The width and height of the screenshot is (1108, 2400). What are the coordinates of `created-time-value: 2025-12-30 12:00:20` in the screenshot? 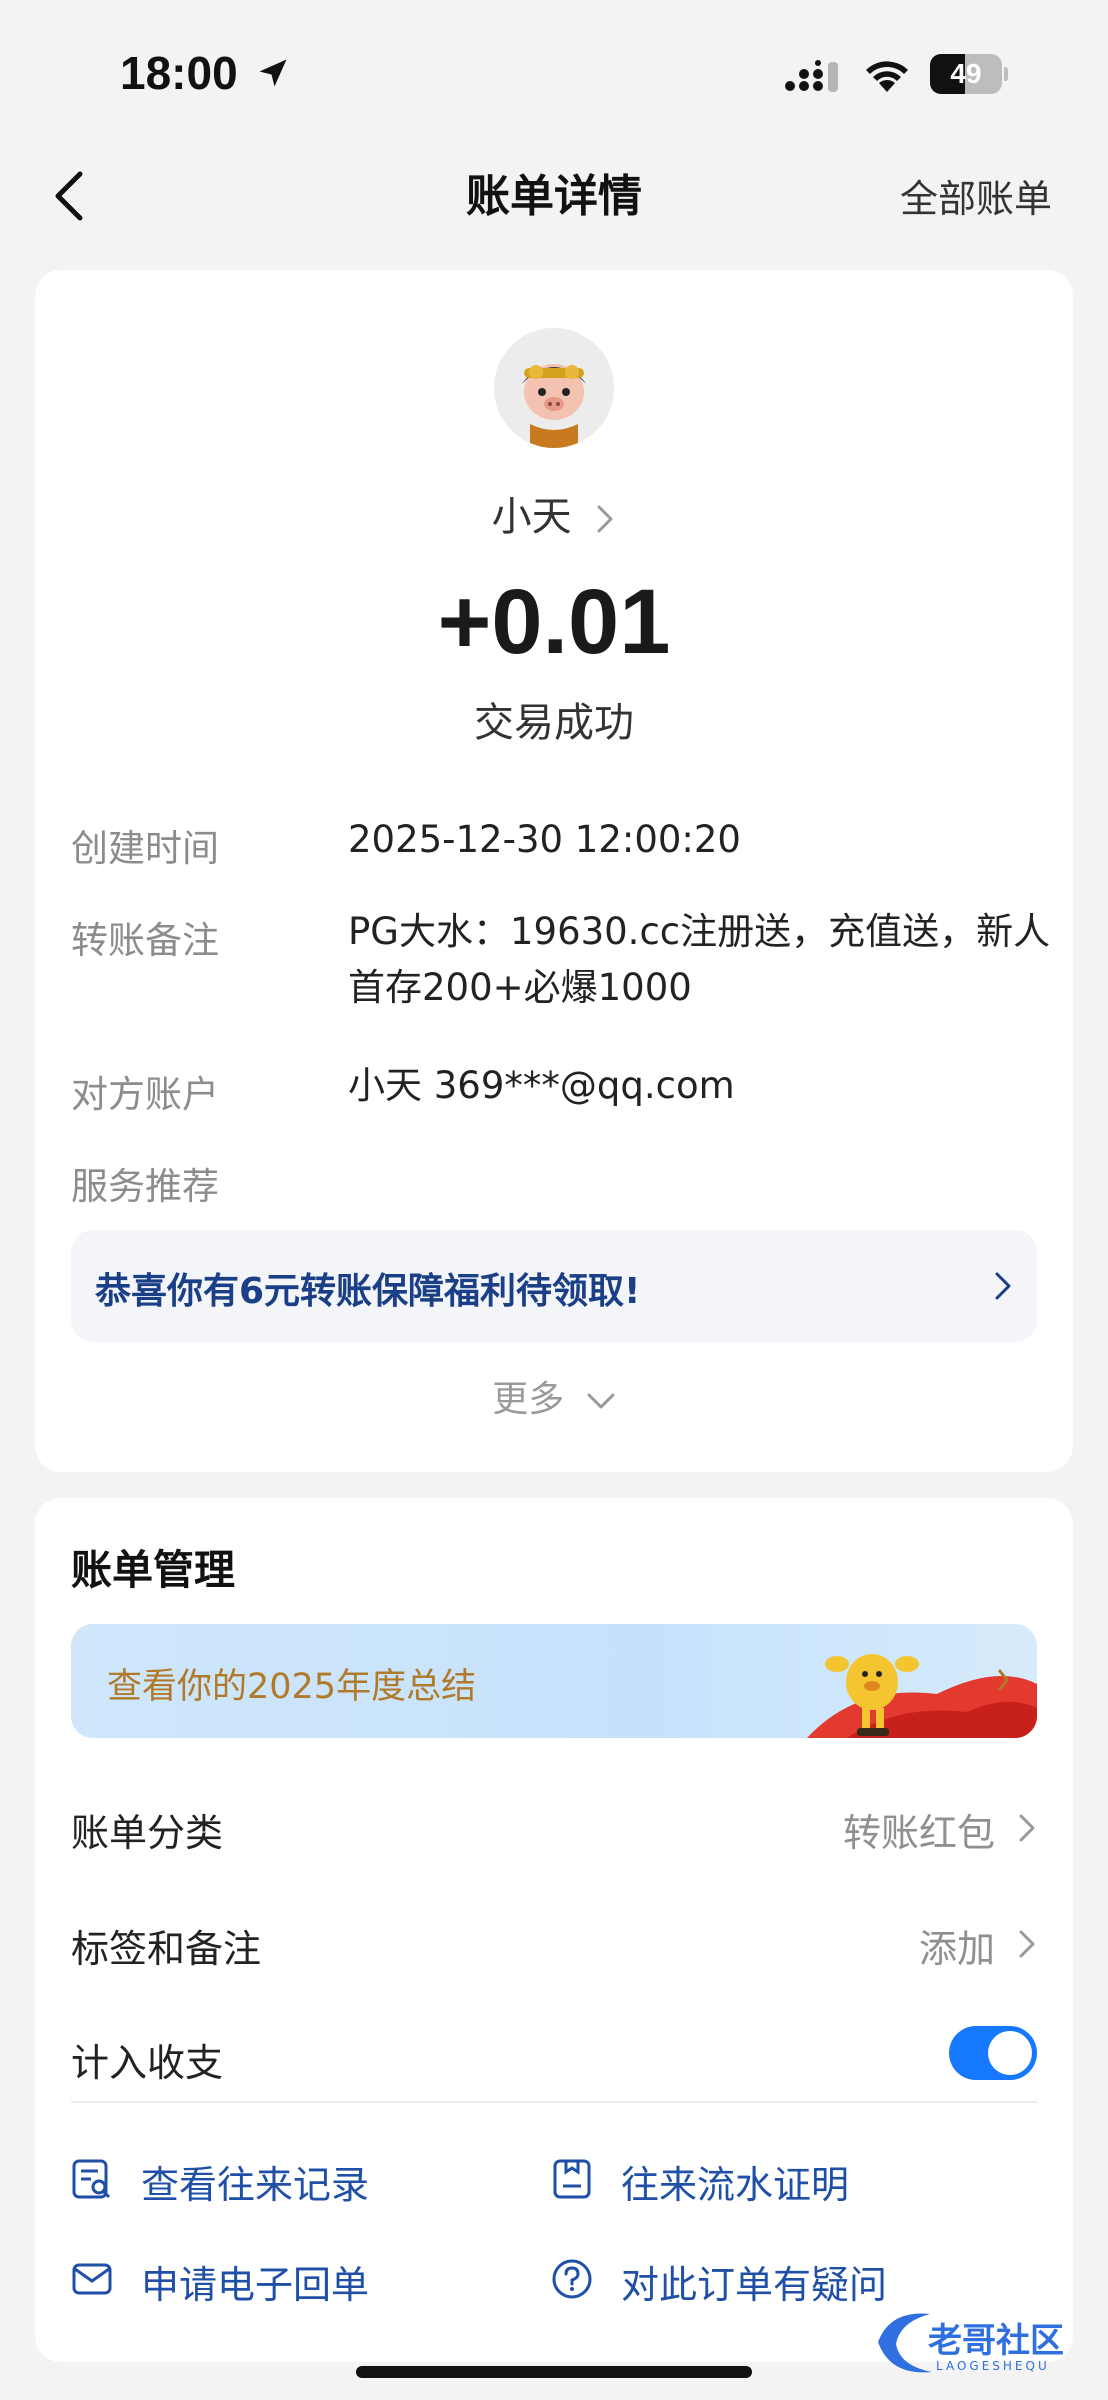 It's located at (544, 839).